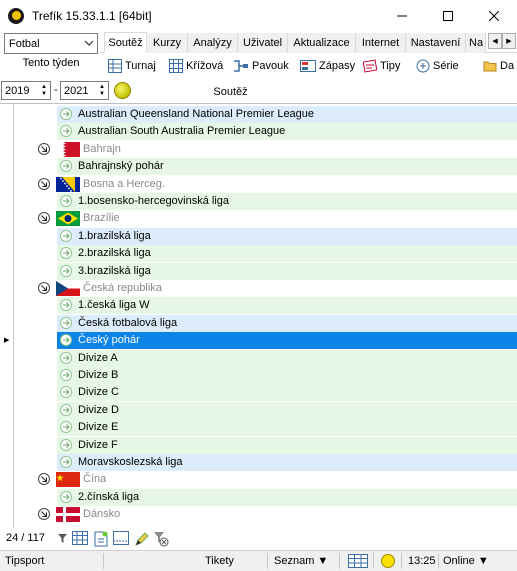 This screenshot has height=571, width=517. What do you see at coordinates (161, 539) in the screenshot?
I see `clear-filter-icon` at bounding box center [161, 539].